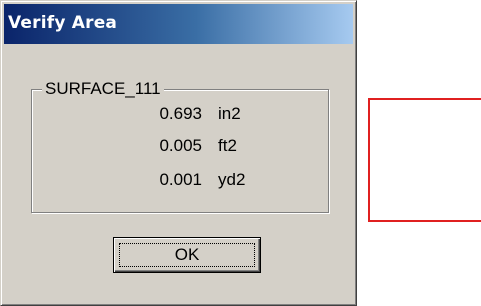 This screenshot has width=481, height=306. Describe the element at coordinates (178, 24) in the screenshot. I see `title-bar: Verify Area` at that location.